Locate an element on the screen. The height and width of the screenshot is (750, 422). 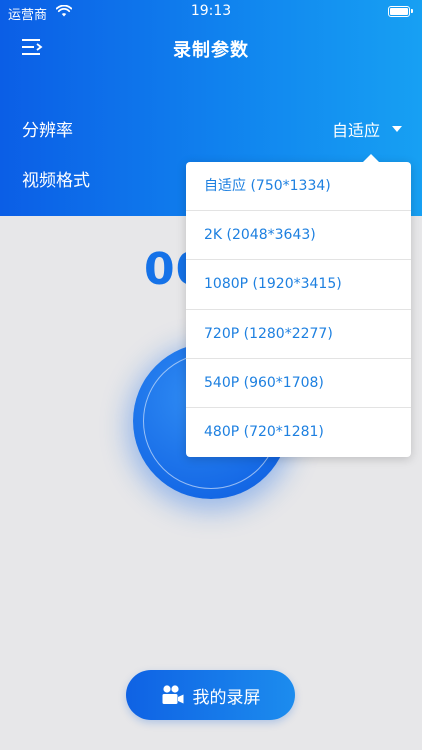
status-time: 19:13 is located at coordinates (211, 11).